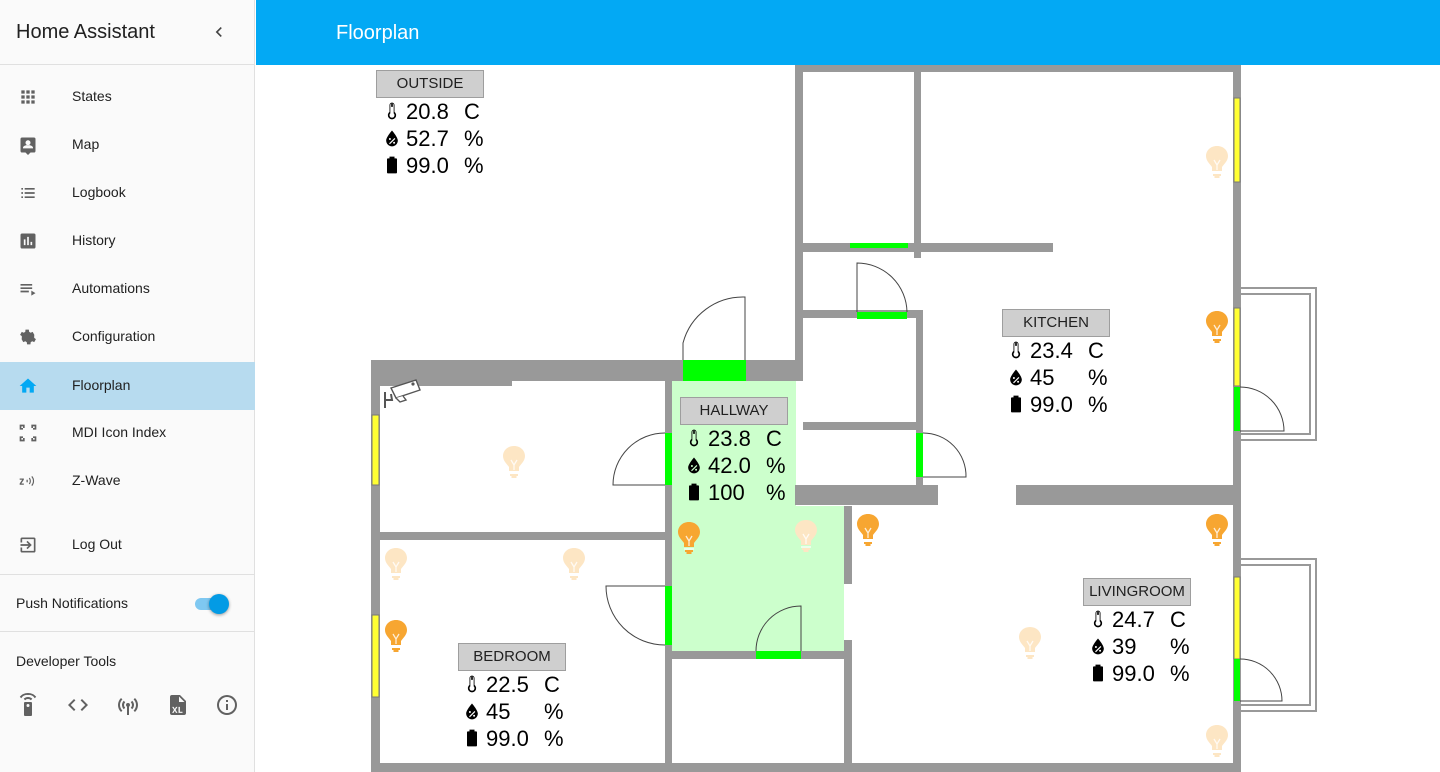 The width and height of the screenshot is (1440, 772). I want to click on exit-to-app-icon, so click(28, 545).